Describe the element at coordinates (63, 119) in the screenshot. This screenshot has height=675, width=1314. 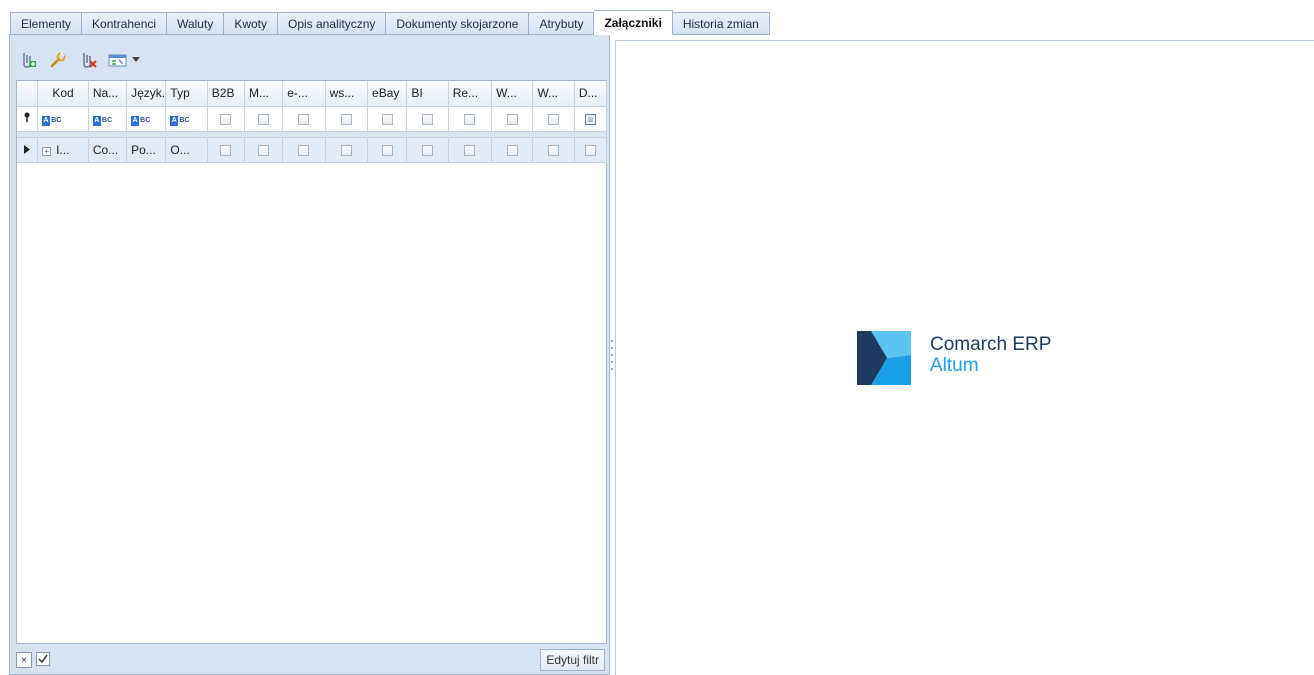
I see `filter-cell-kod: A BC` at that location.